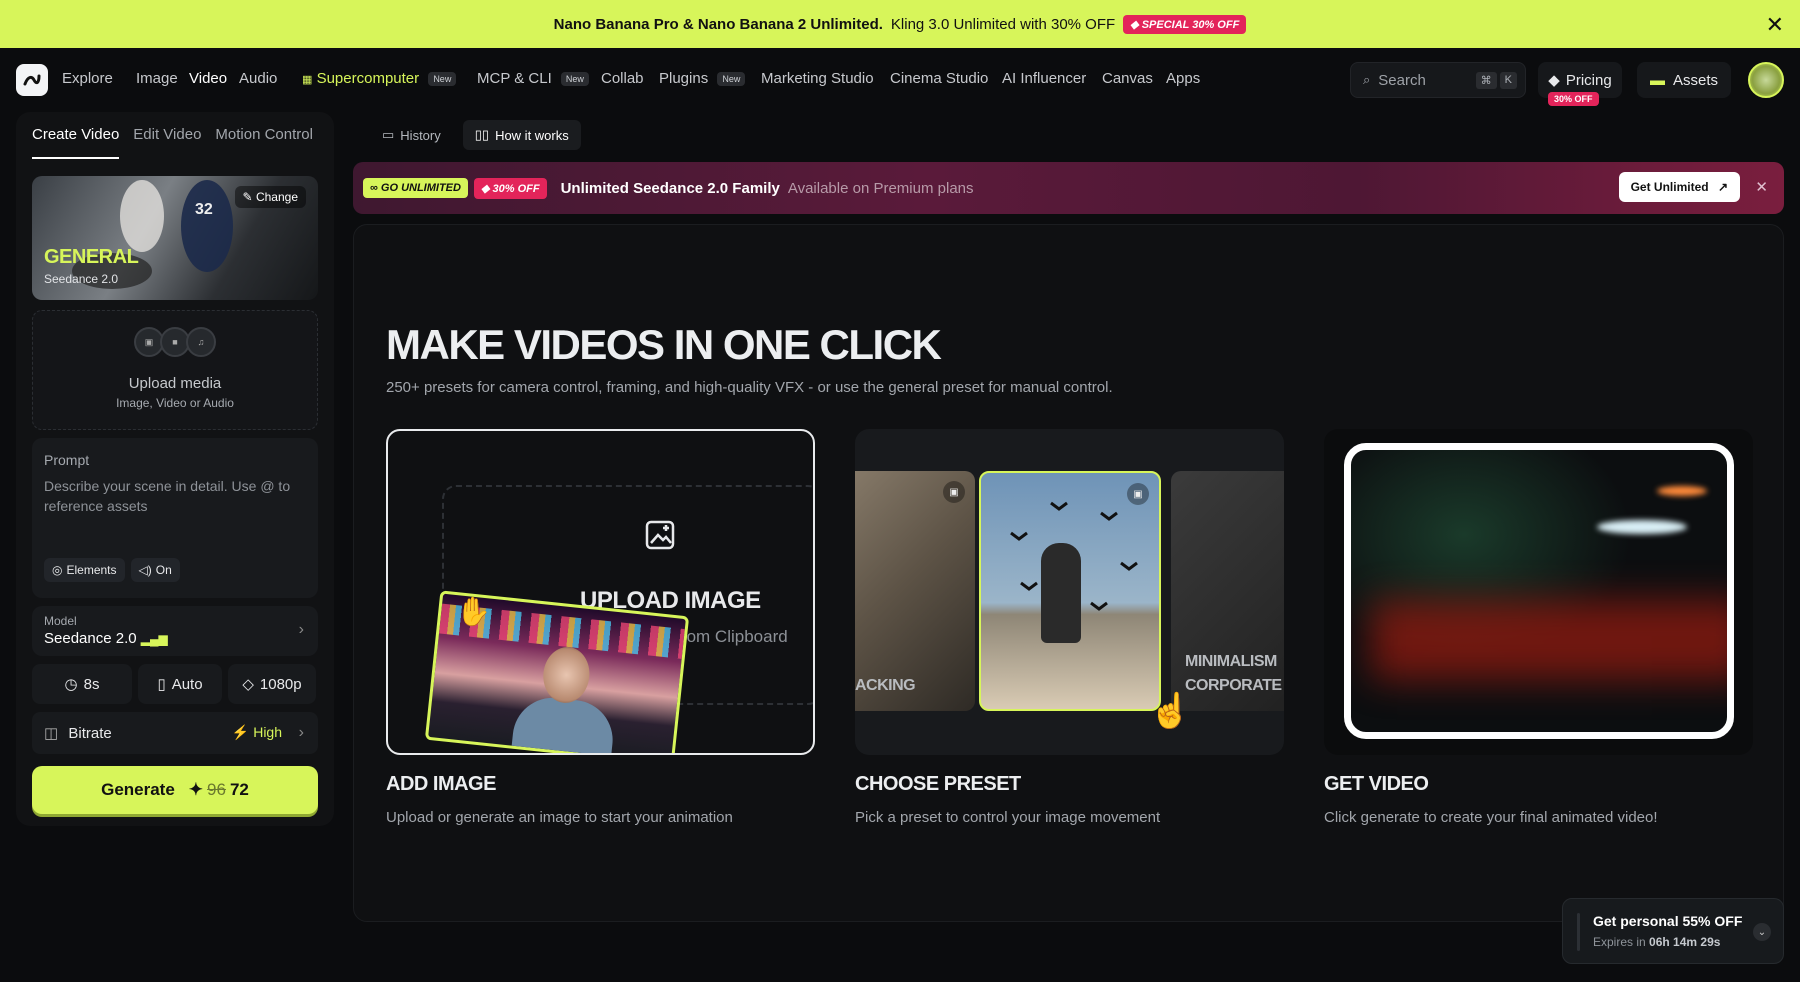  What do you see at coordinates (1762, 932) in the screenshot?
I see `chevron-down-icon: ⌄` at bounding box center [1762, 932].